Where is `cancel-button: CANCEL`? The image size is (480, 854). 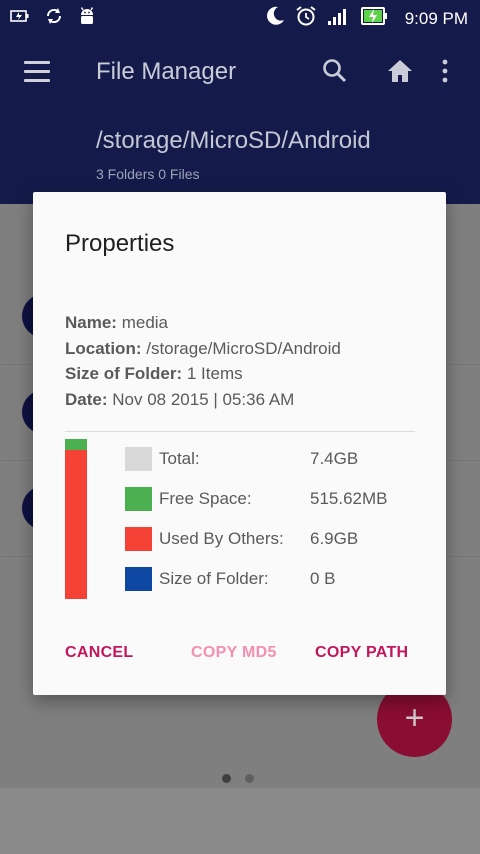
cancel-button: CANCEL is located at coordinates (99, 653).